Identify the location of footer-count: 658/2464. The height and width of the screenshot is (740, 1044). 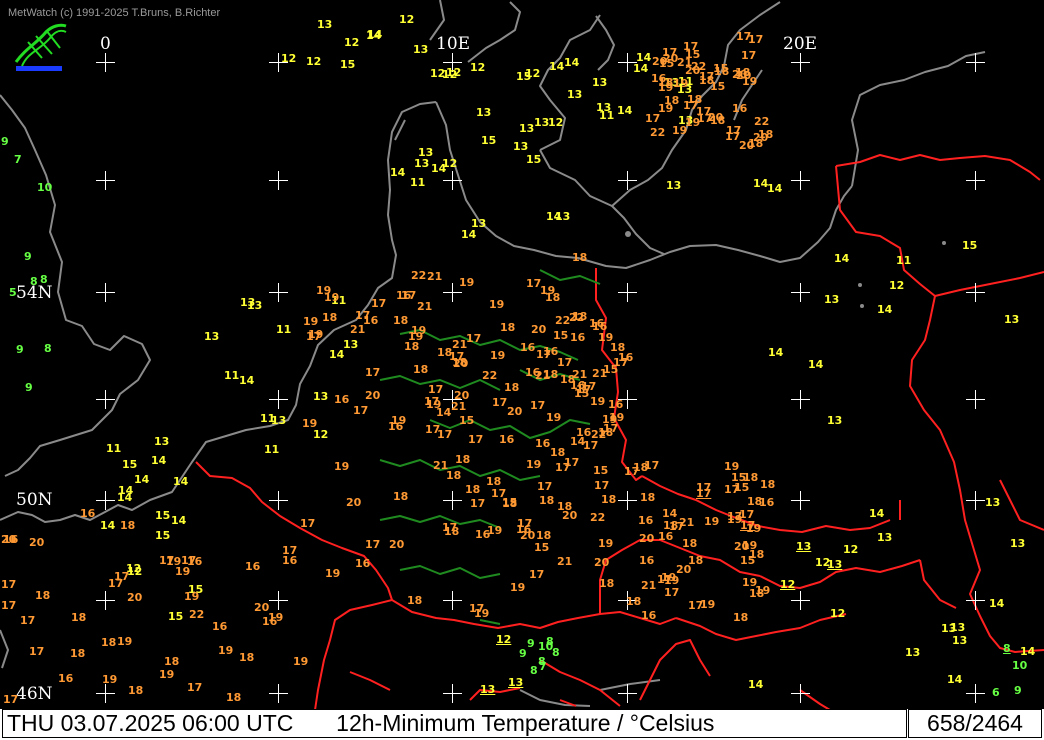
(975, 723).